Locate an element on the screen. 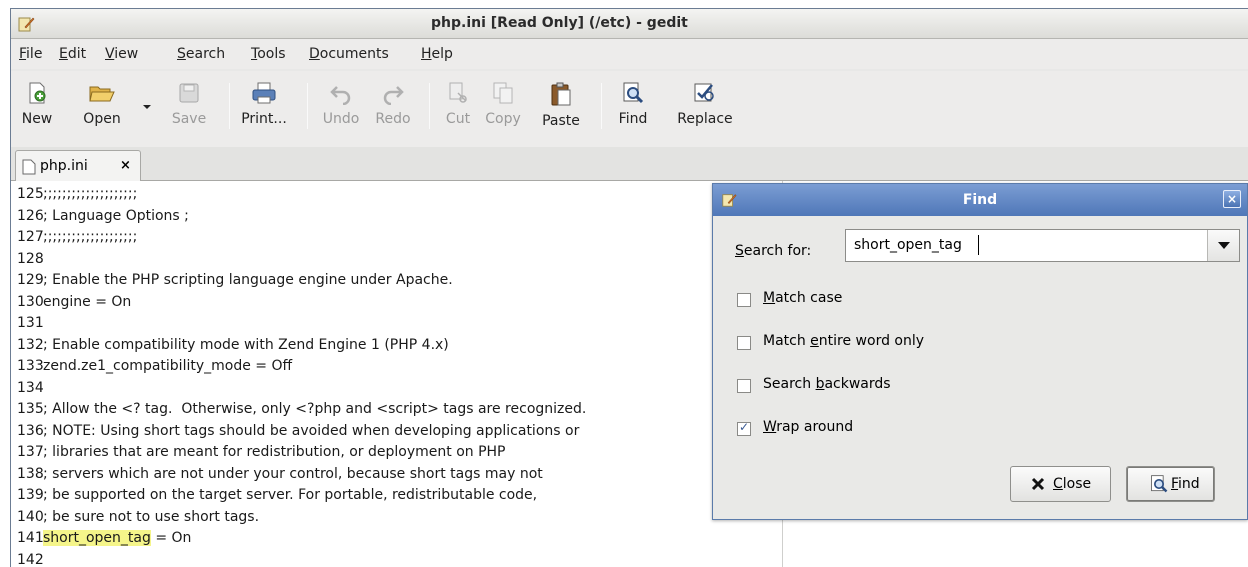 The image size is (1248, 567). editor-line: 130engine = On is located at coordinates (74, 302).